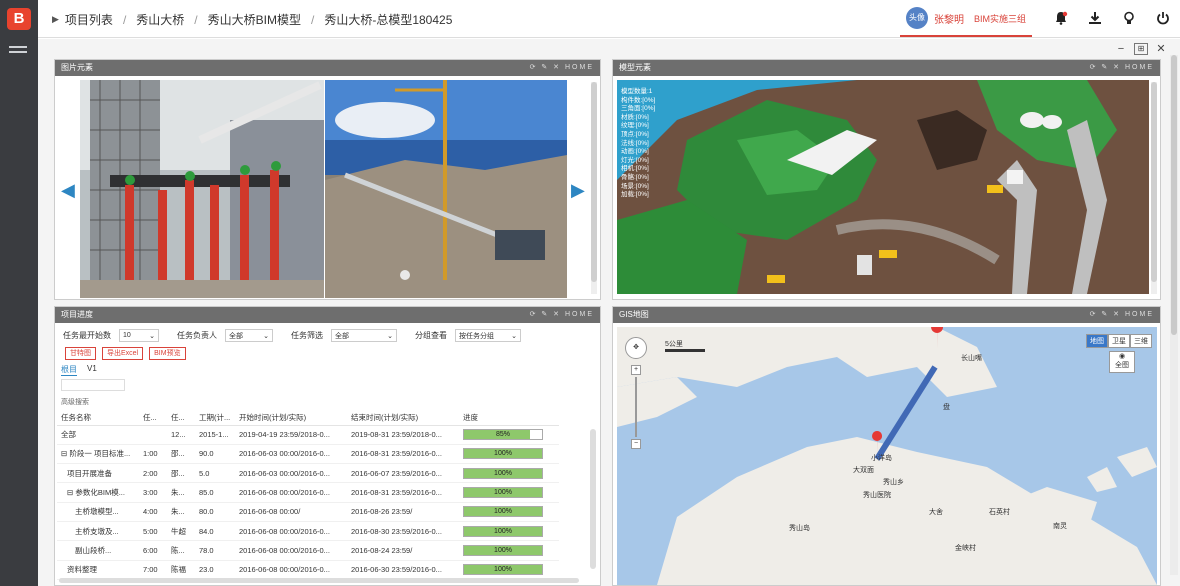  What do you see at coordinates (153, 550) in the screenshot?
I see `table-cell-a: 6:00` at bounding box center [153, 550].